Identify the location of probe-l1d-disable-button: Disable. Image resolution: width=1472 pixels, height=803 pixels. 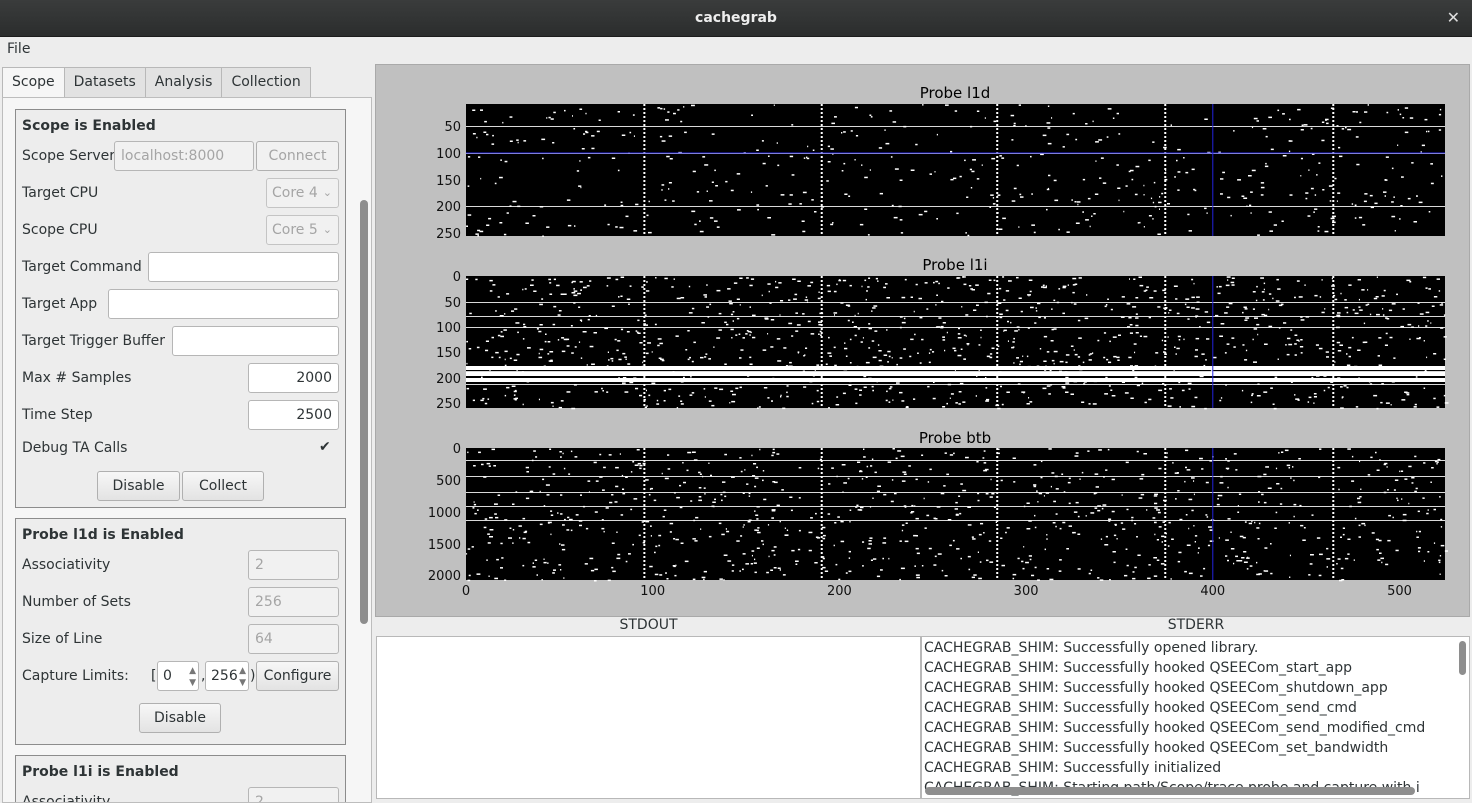
(180, 718).